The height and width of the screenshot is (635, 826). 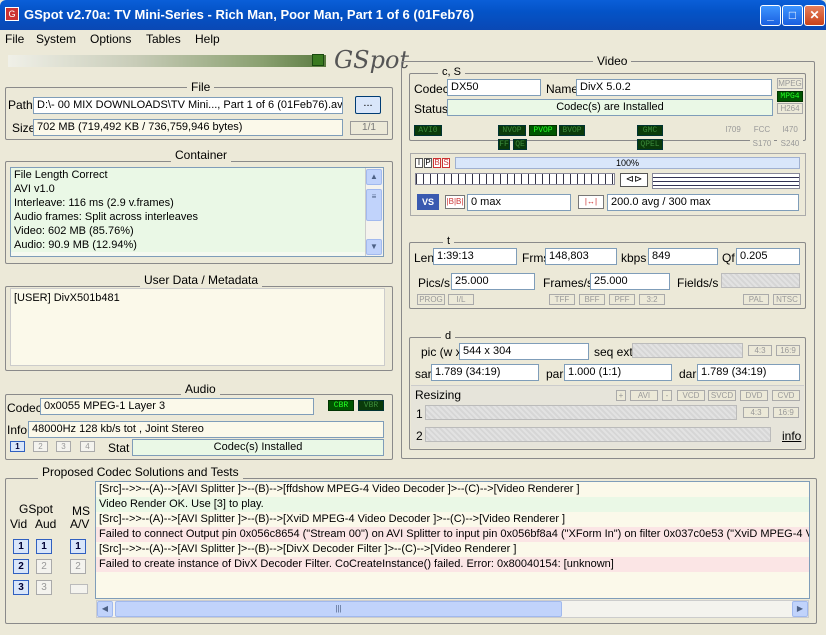 I want to click on hscroll-thumb: |||, so click(x=338, y=609).